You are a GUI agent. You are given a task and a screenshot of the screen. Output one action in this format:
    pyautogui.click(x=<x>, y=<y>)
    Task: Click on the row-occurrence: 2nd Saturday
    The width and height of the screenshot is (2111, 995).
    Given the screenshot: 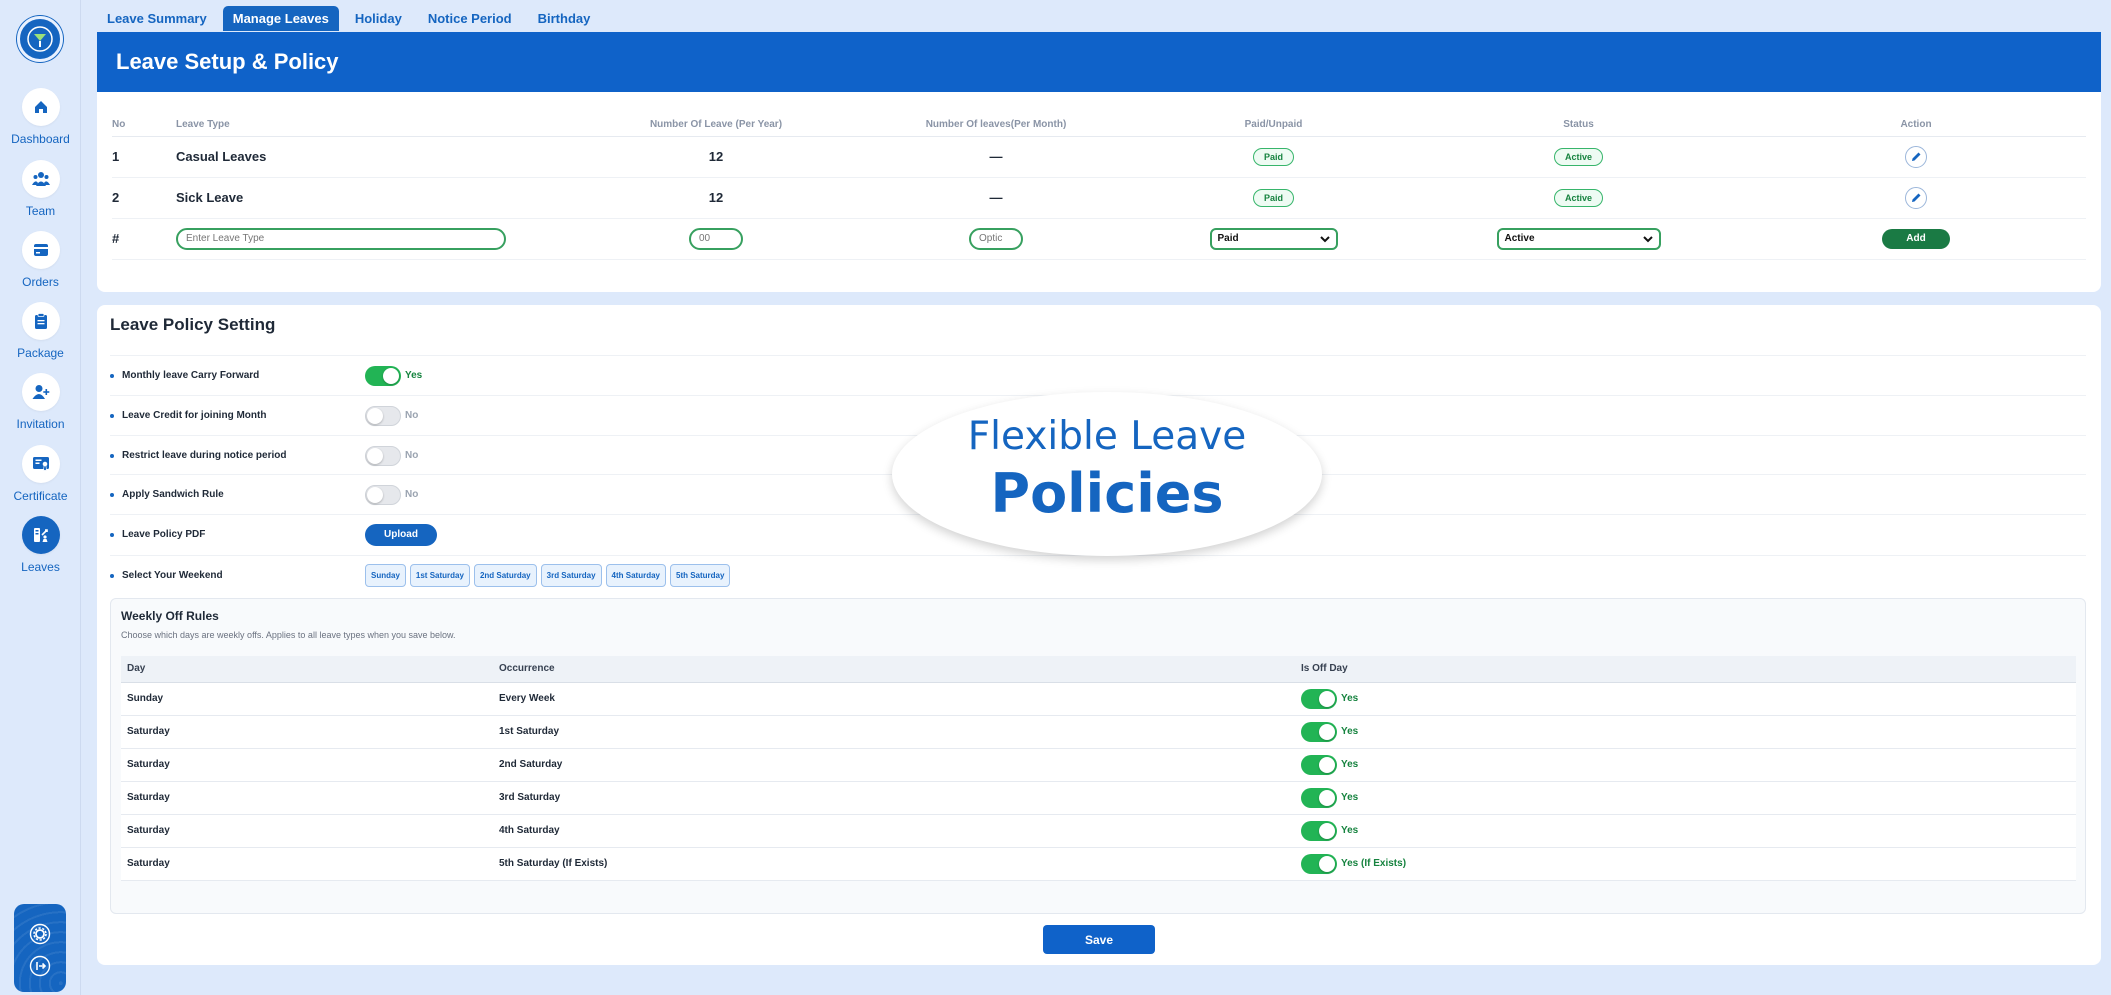 What is the action you would take?
    pyautogui.click(x=894, y=765)
    